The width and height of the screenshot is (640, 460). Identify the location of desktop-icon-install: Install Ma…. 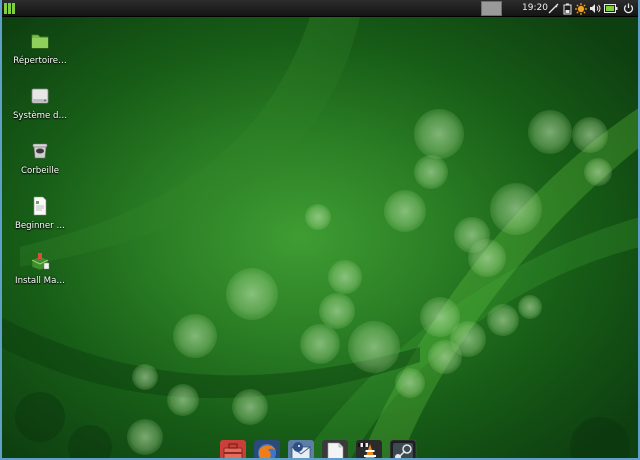
(40, 274).